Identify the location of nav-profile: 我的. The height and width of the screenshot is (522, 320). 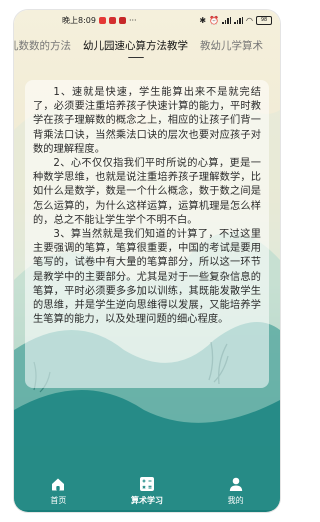
(236, 491).